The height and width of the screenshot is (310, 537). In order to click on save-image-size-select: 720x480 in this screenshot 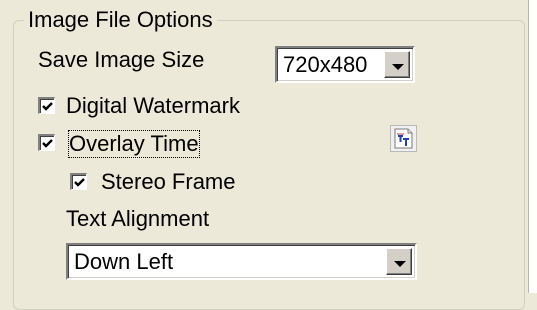, I will do `click(345, 64)`.